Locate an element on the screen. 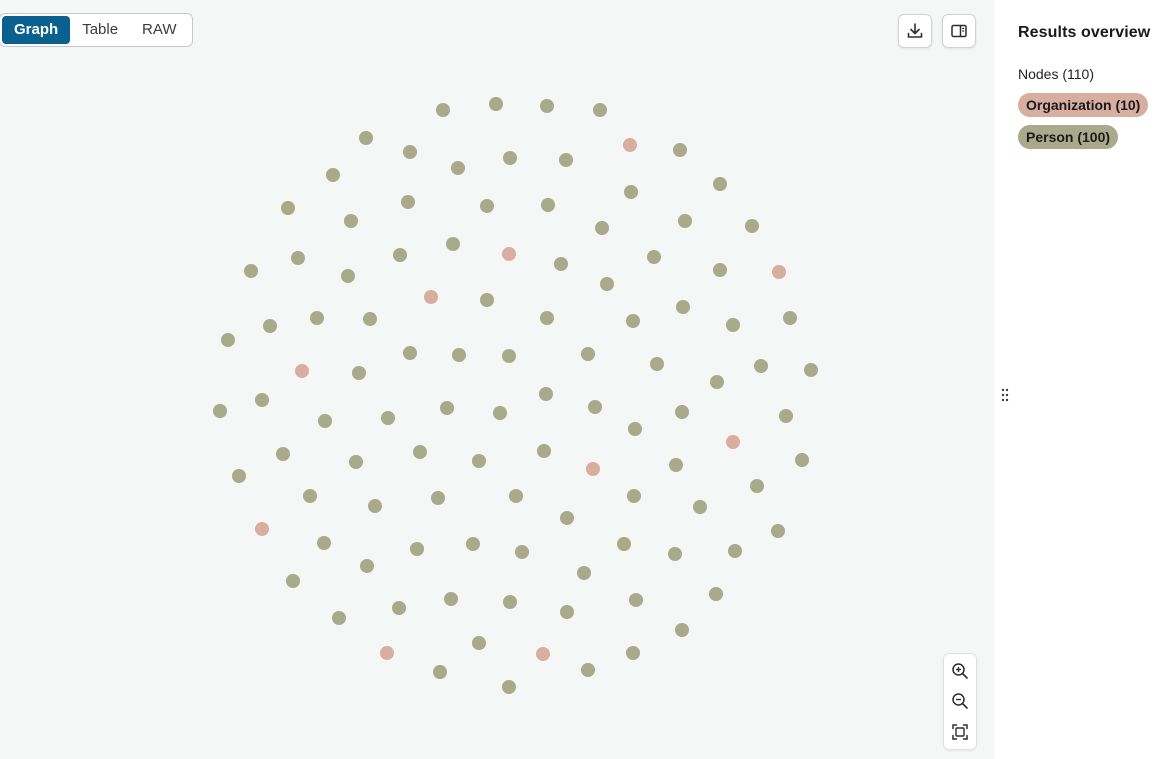 The width and height of the screenshot is (1170, 759). label-chip-person: Person (100) is located at coordinates (1068, 137).